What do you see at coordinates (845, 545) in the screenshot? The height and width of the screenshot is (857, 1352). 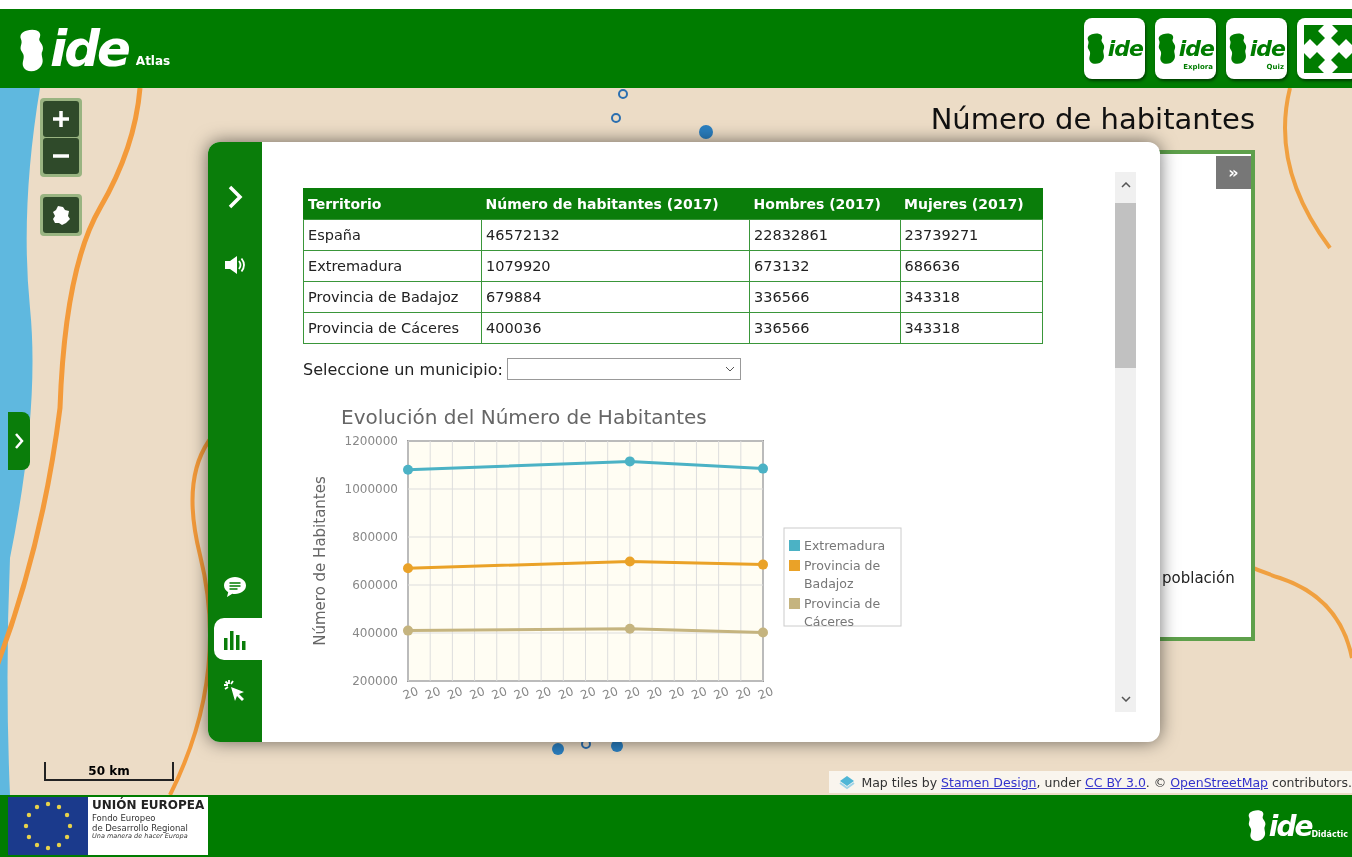 I see `legend-label: Extremadura` at bounding box center [845, 545].